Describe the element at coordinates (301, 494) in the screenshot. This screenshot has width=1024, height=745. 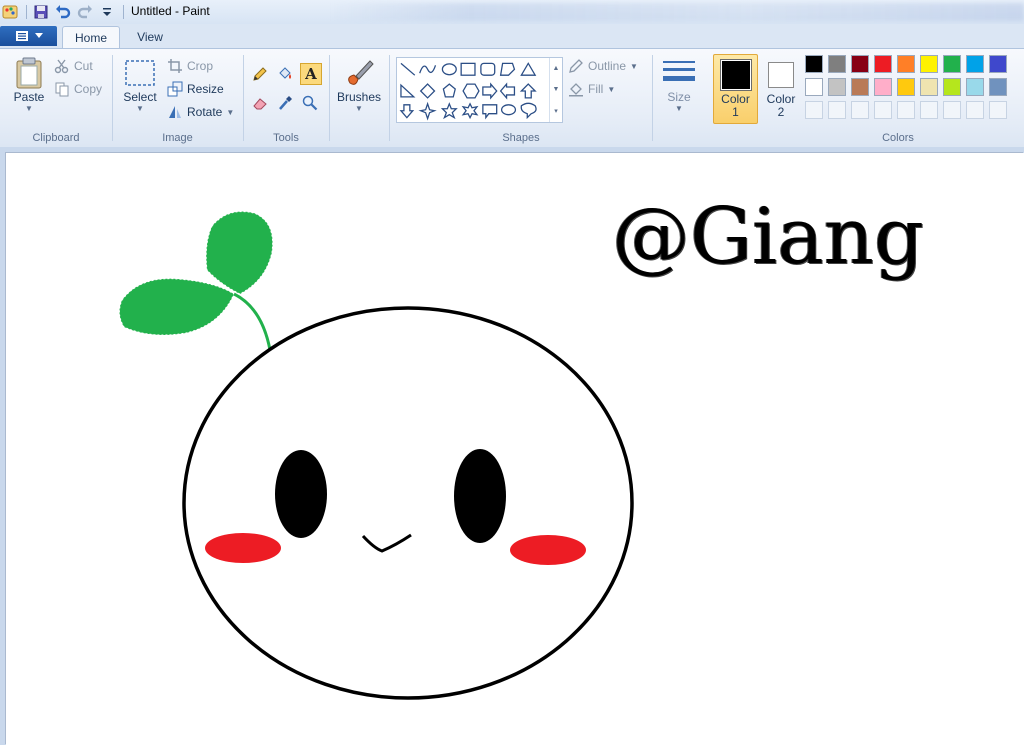
I see `left-eye` at that location.